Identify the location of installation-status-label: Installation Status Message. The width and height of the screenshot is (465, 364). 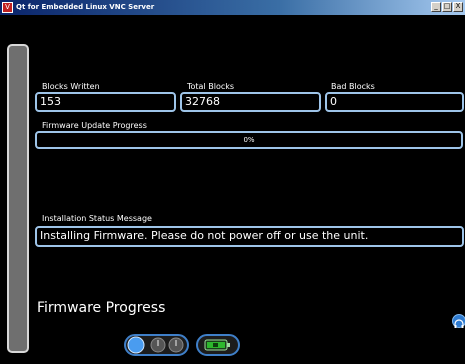
(97, 218).